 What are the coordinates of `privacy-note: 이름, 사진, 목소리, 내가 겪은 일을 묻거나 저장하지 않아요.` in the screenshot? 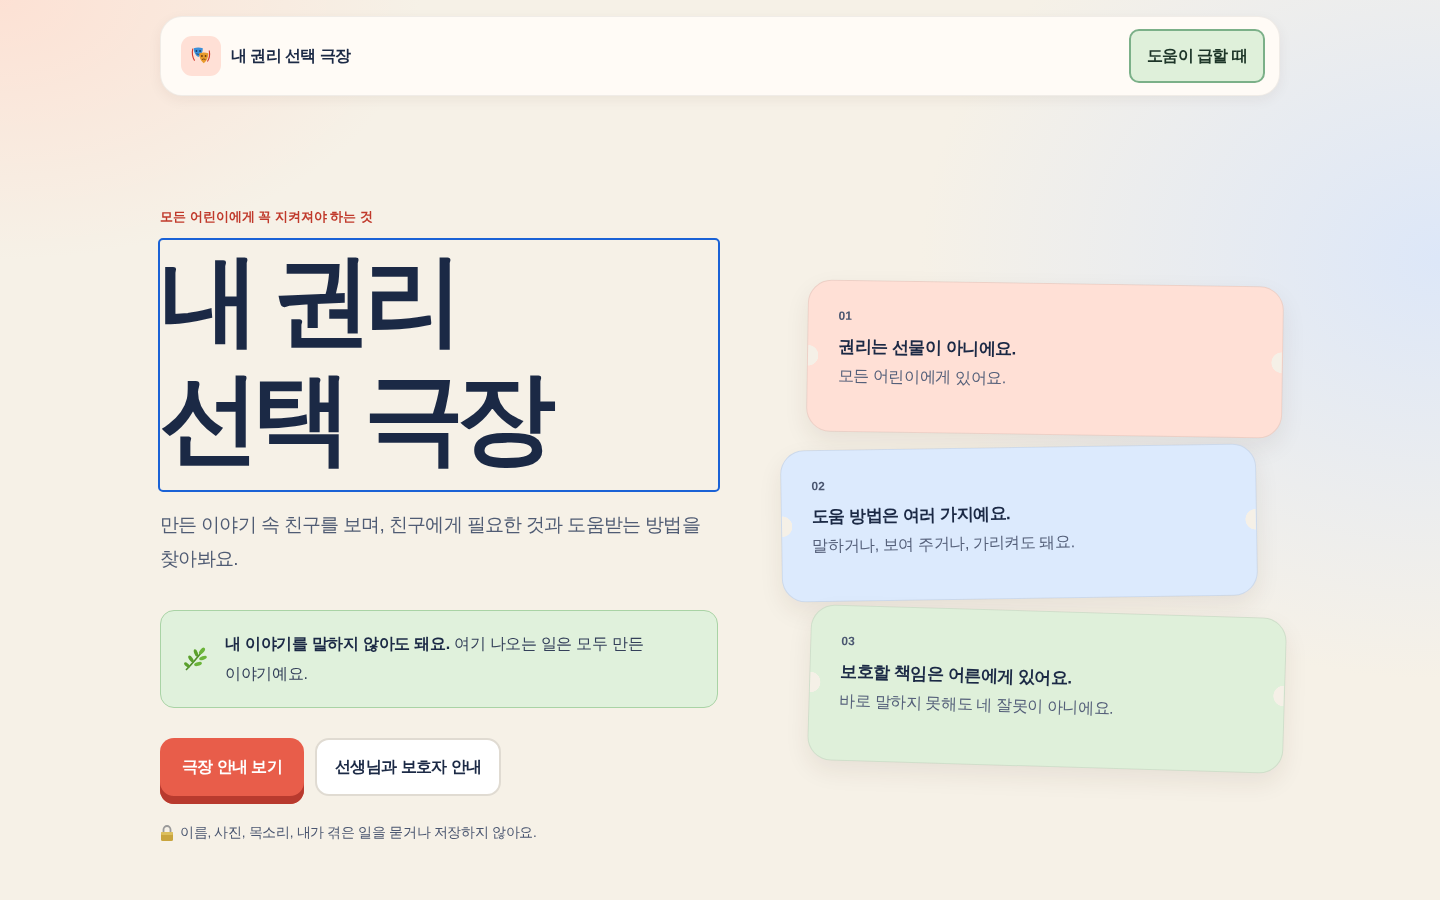 It's located at (358, 833).